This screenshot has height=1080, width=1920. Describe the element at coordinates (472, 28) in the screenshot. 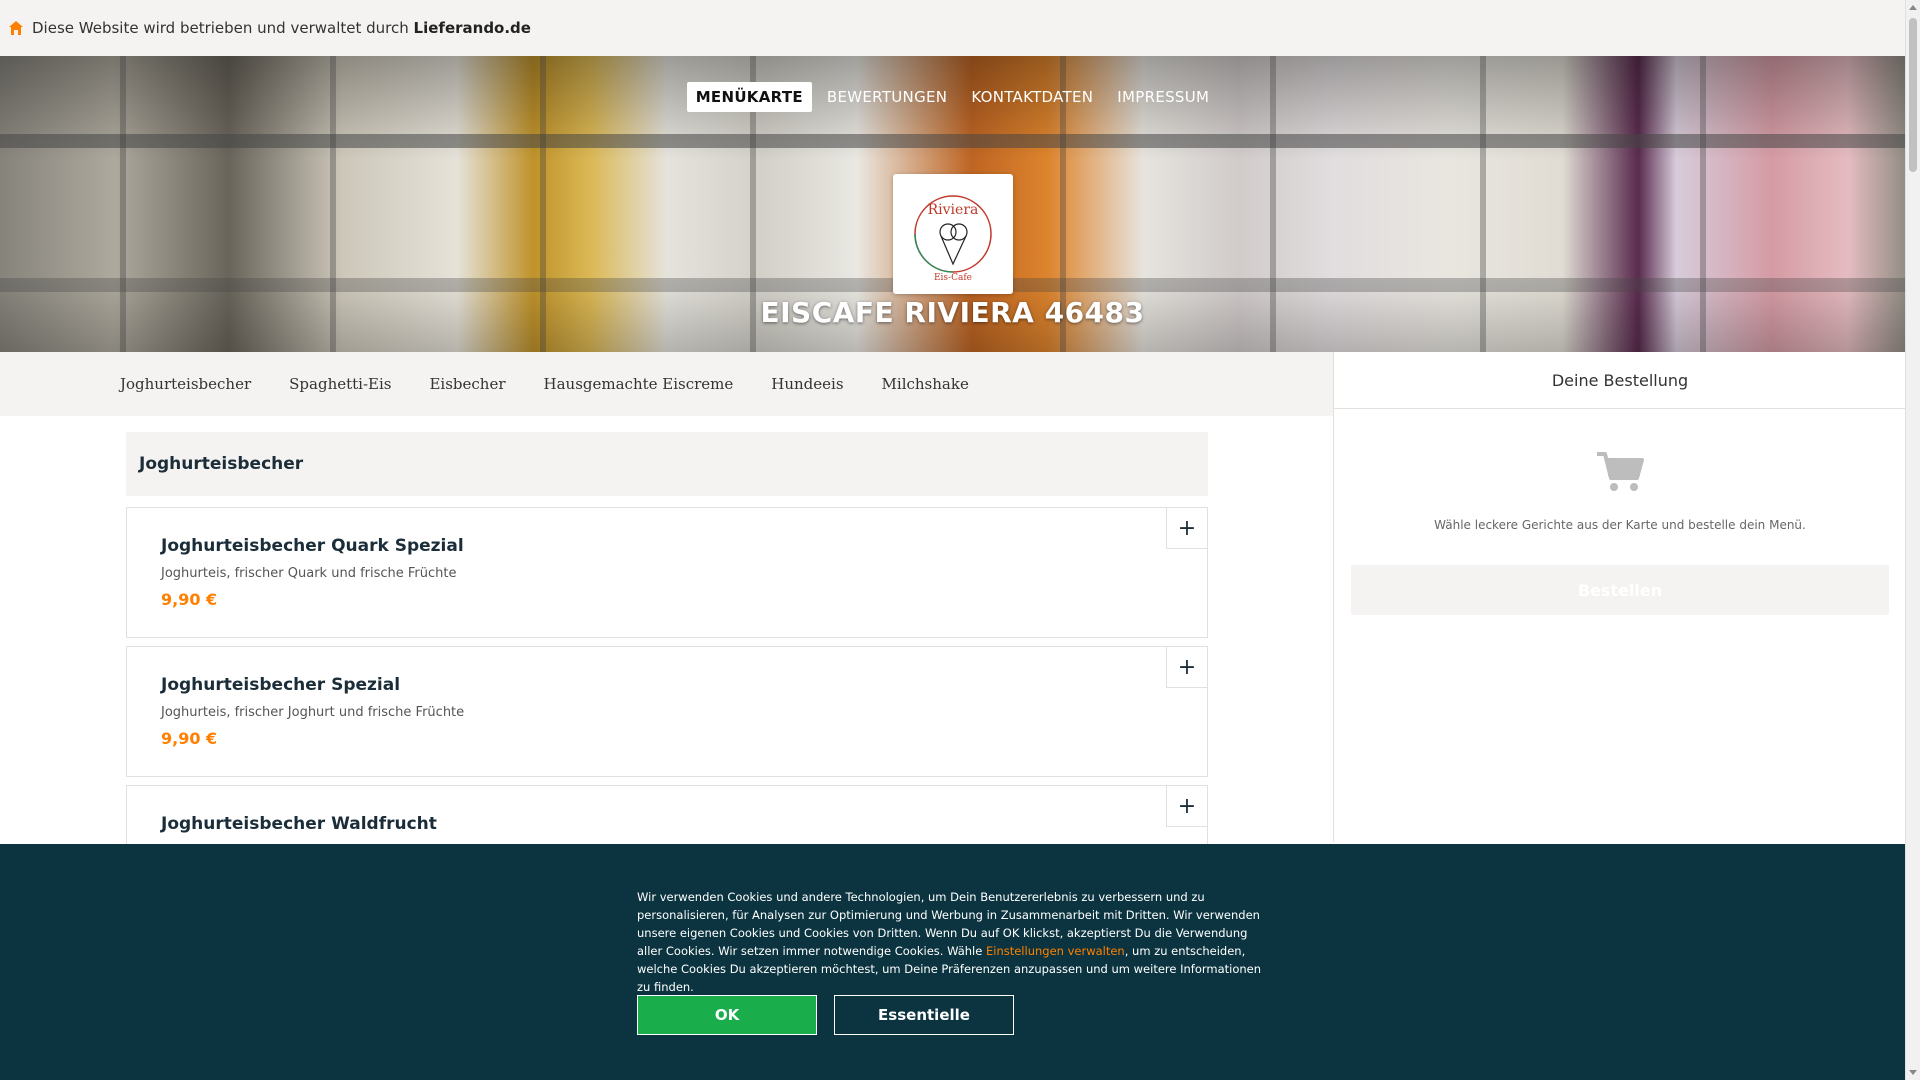

I see `banner-brand: Lieferando.de` at that location.